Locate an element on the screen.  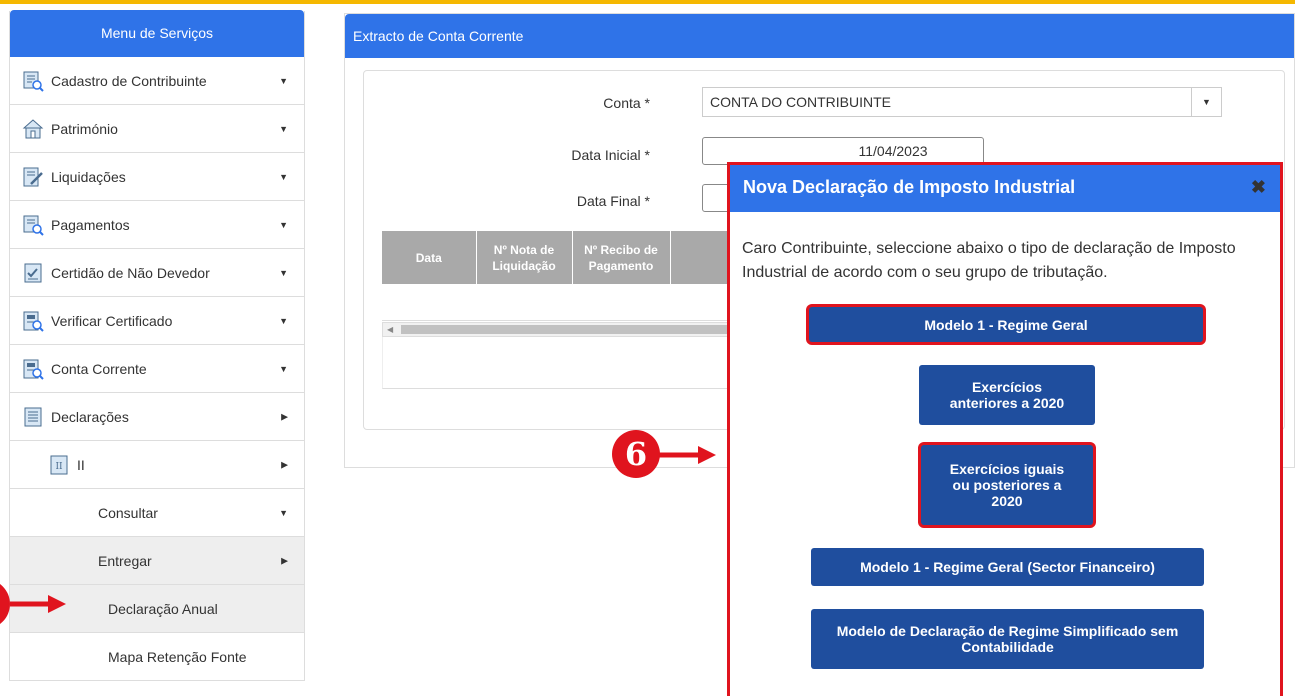
svg-text: II is located at coordinates (59, 467).